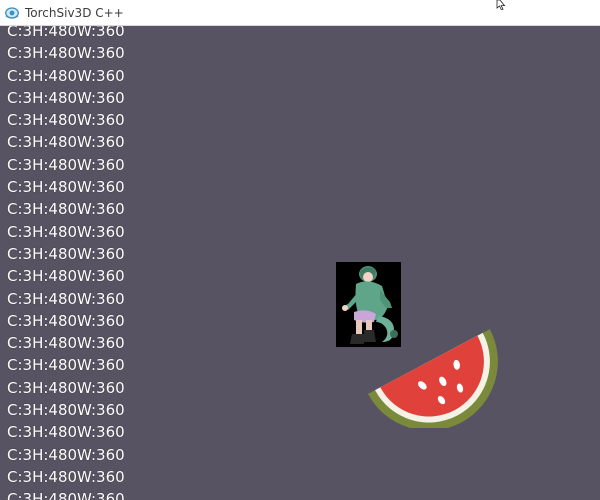 This screenshot has height=500, width=600. What do you see at coordinates (432, 378) in the screenshot?
I see `watermelon-emoji-icon` at bounding box center [432, 378].